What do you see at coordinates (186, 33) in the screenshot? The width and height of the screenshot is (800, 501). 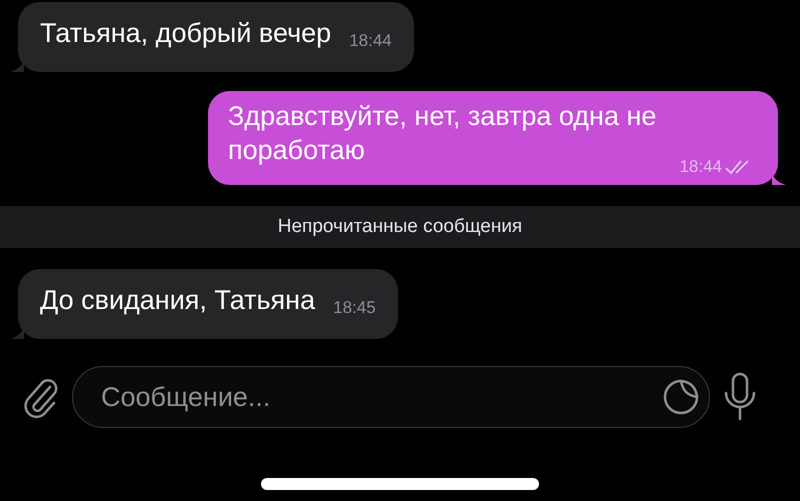 I see `message-text: Татьяна, добрый вечер` at bounding box center [186, 33].